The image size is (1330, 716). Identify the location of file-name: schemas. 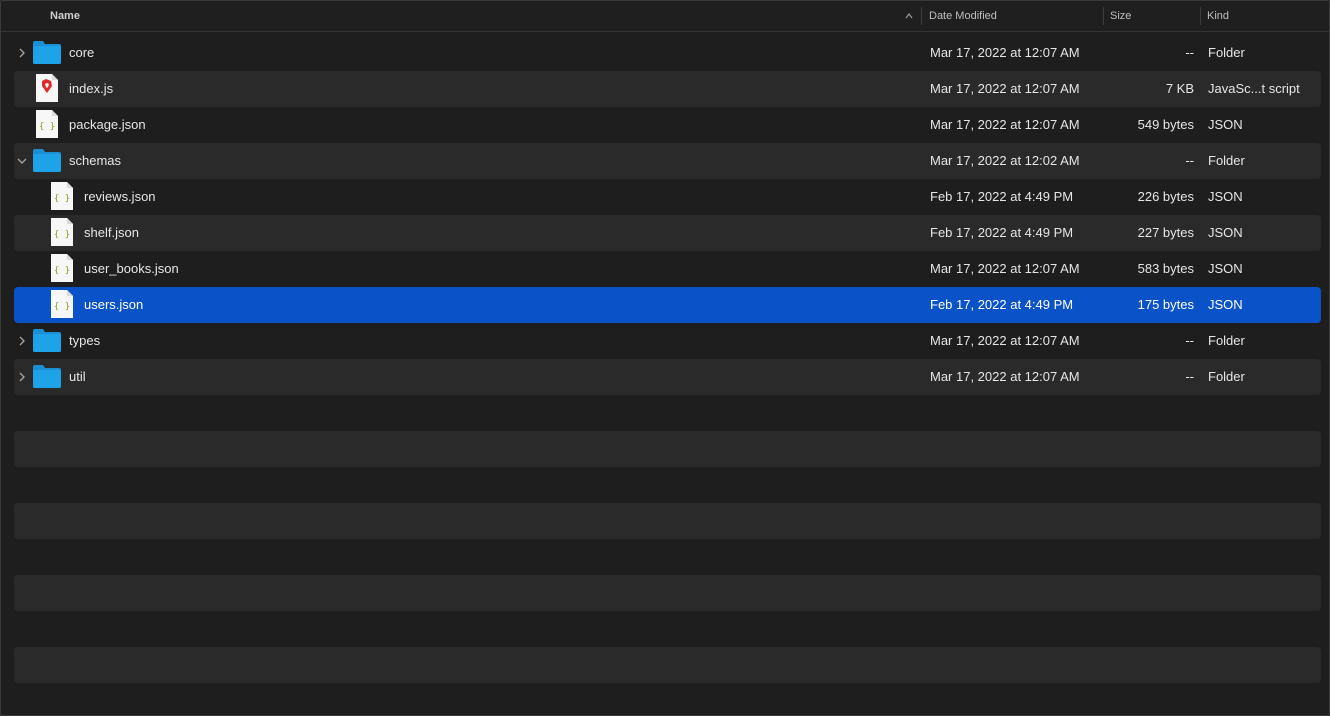
(95, 160).